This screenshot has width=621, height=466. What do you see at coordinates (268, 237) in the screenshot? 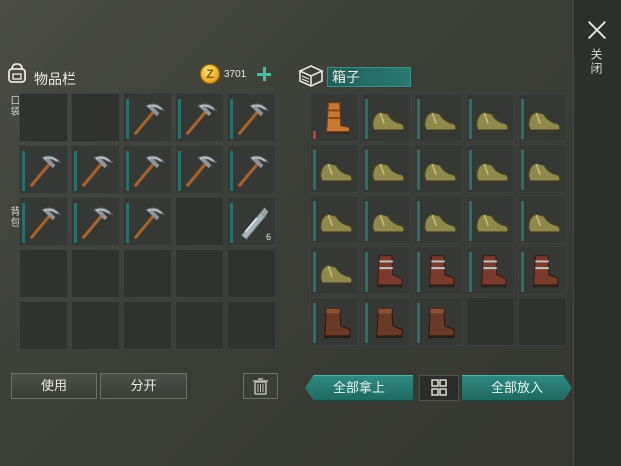
I see `item-count: 6` at bounding box center [268, 237].